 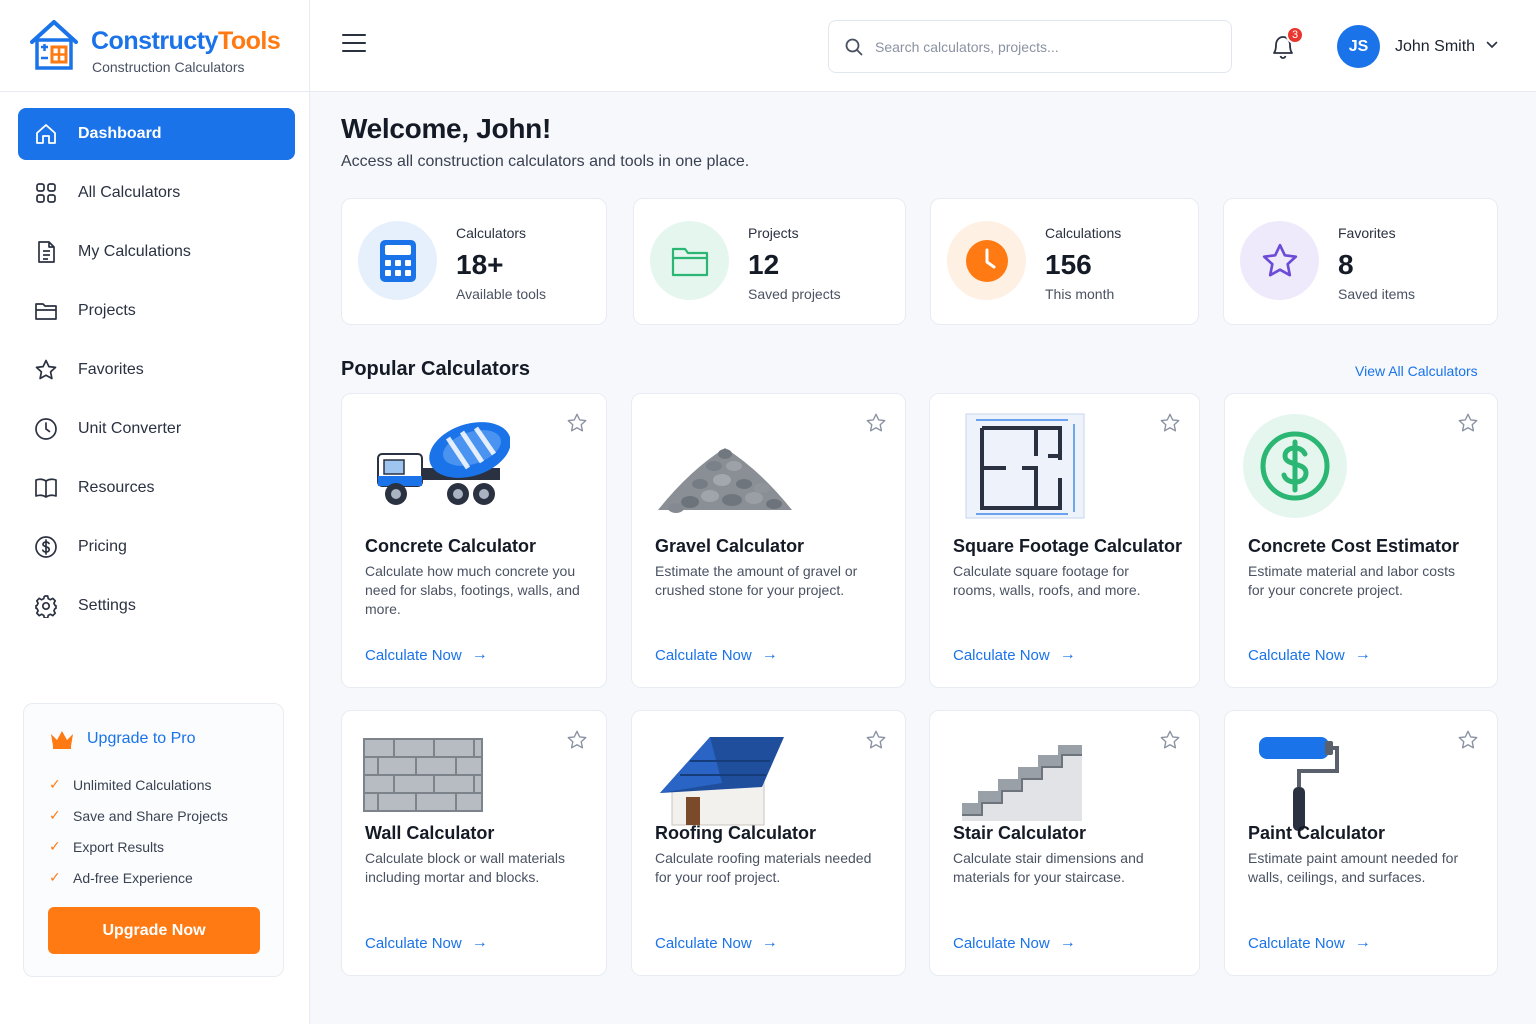 What do you see at coordinates (186, 41) in the screenshot?
I see `brand-name: ConstructyTools` at bounding box center [186, 41].